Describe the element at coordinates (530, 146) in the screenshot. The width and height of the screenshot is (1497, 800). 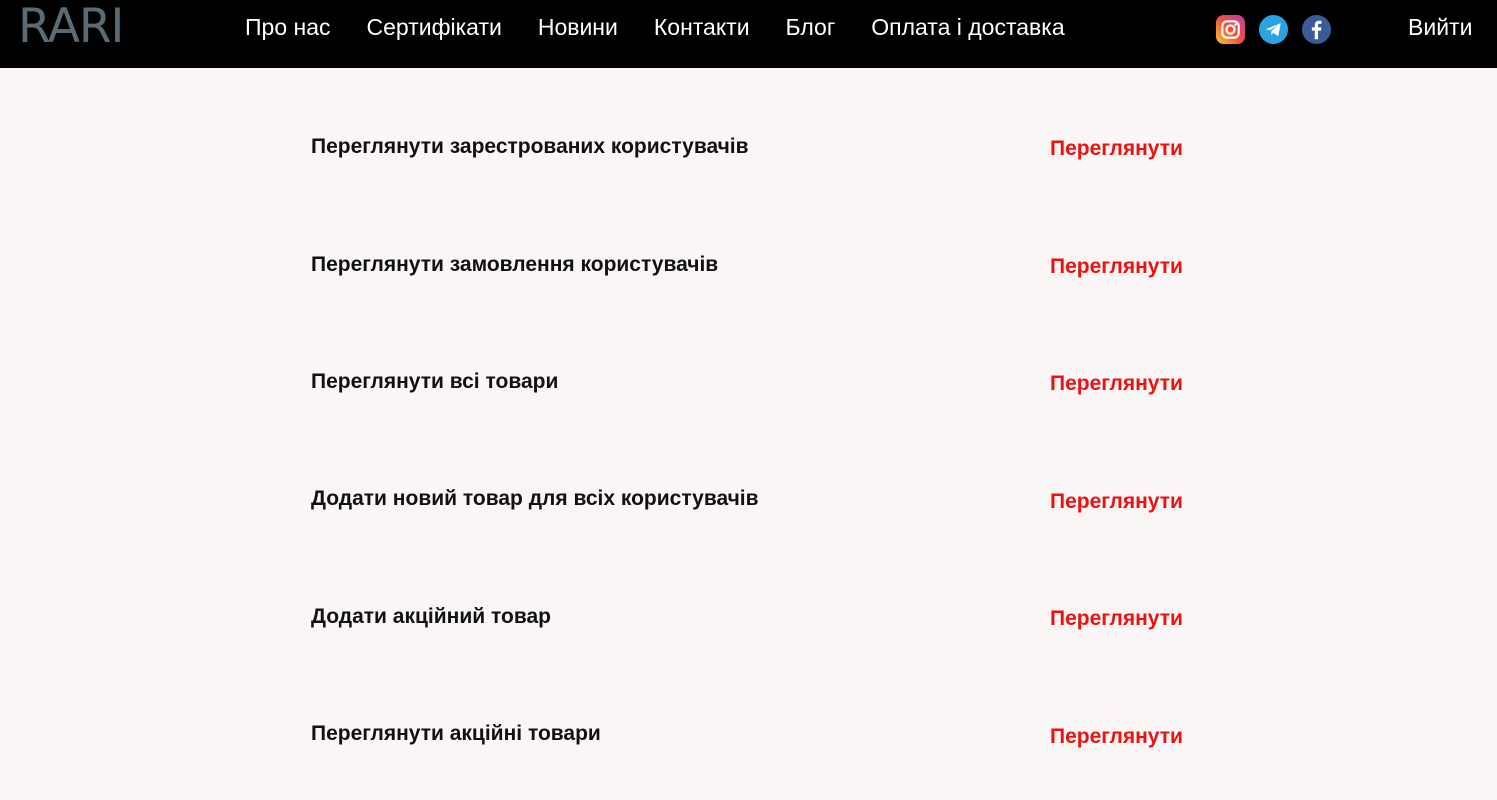
I see `row-label-registered-users: Переглянути зарестрованих користувачів` at that location.